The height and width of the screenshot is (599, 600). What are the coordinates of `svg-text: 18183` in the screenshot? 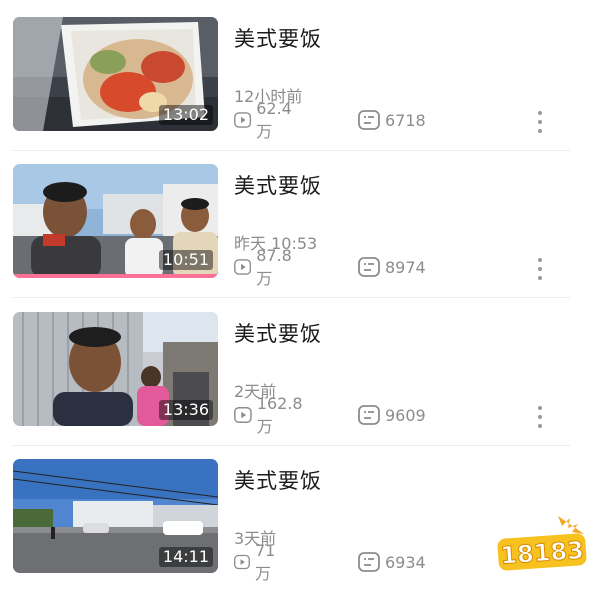 It's located at (541, 553).